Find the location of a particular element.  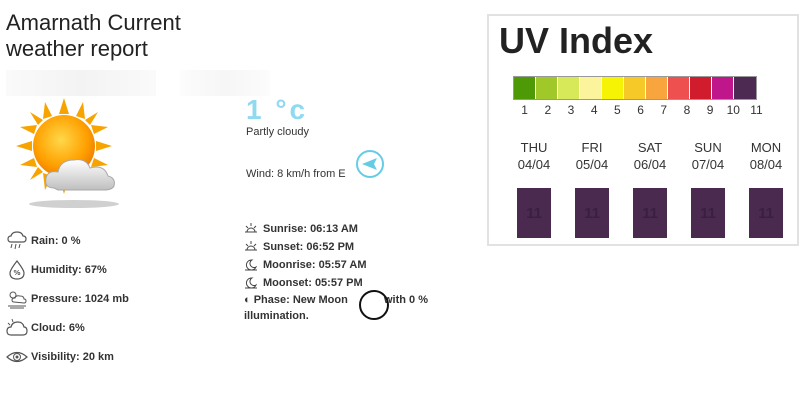

forecast-day: FRI 05/04 11 is located at coordinates (592, 189).